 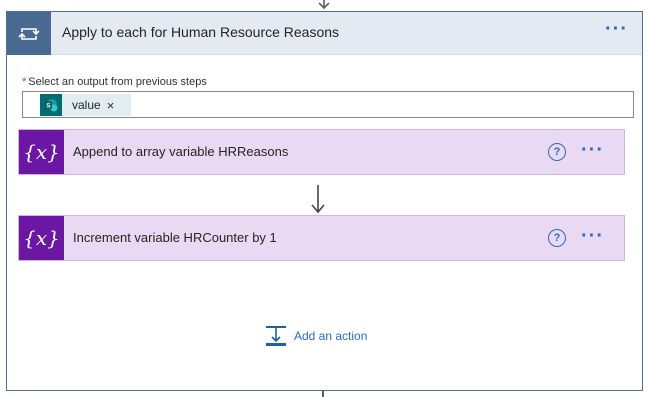 What do you see at coordinates (318, 199) in the screenshot?
I see `connector-arrow` at bounding box center [318, 199].